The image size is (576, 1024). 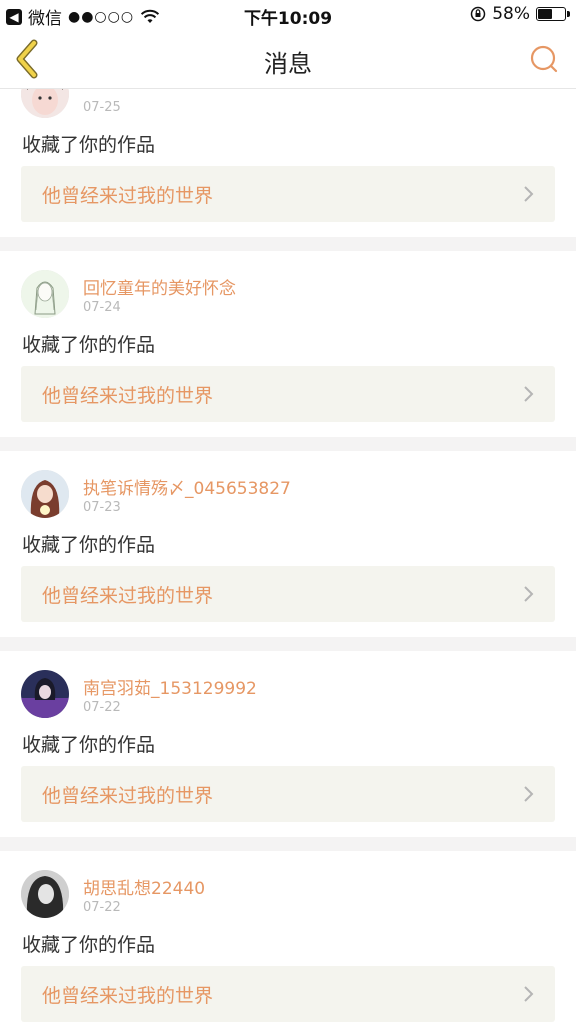 I want to click on message-item: 07-25 收藏了你的作品 他曾经来过我的世界, so click(x=288, y=163).